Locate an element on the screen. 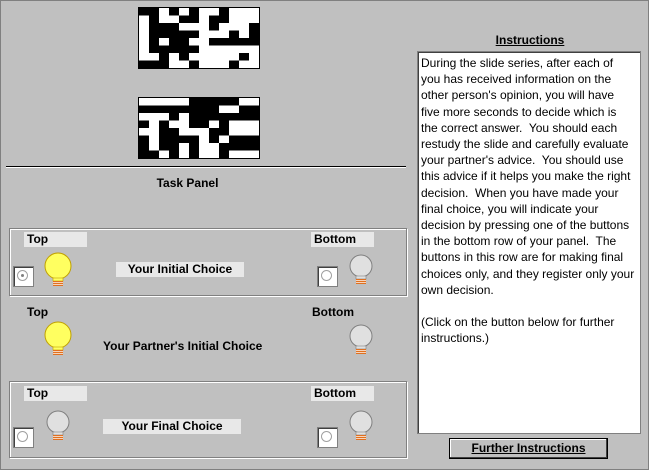 This screenshot has width=649, height=470. final-choice-label: Your Final Choice is located at coordinates (172, 426).